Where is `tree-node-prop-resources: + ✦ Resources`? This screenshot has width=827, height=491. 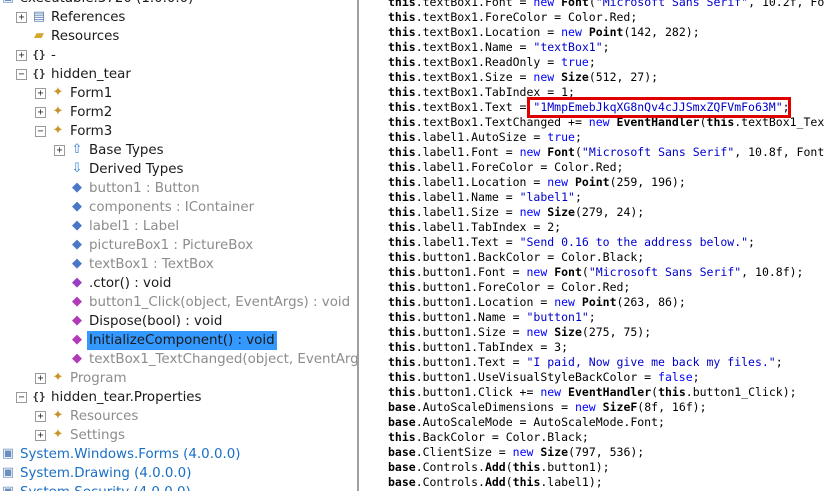 tree-node-prop-resources: + ✦ Resources is located at coordinates (178, 416).